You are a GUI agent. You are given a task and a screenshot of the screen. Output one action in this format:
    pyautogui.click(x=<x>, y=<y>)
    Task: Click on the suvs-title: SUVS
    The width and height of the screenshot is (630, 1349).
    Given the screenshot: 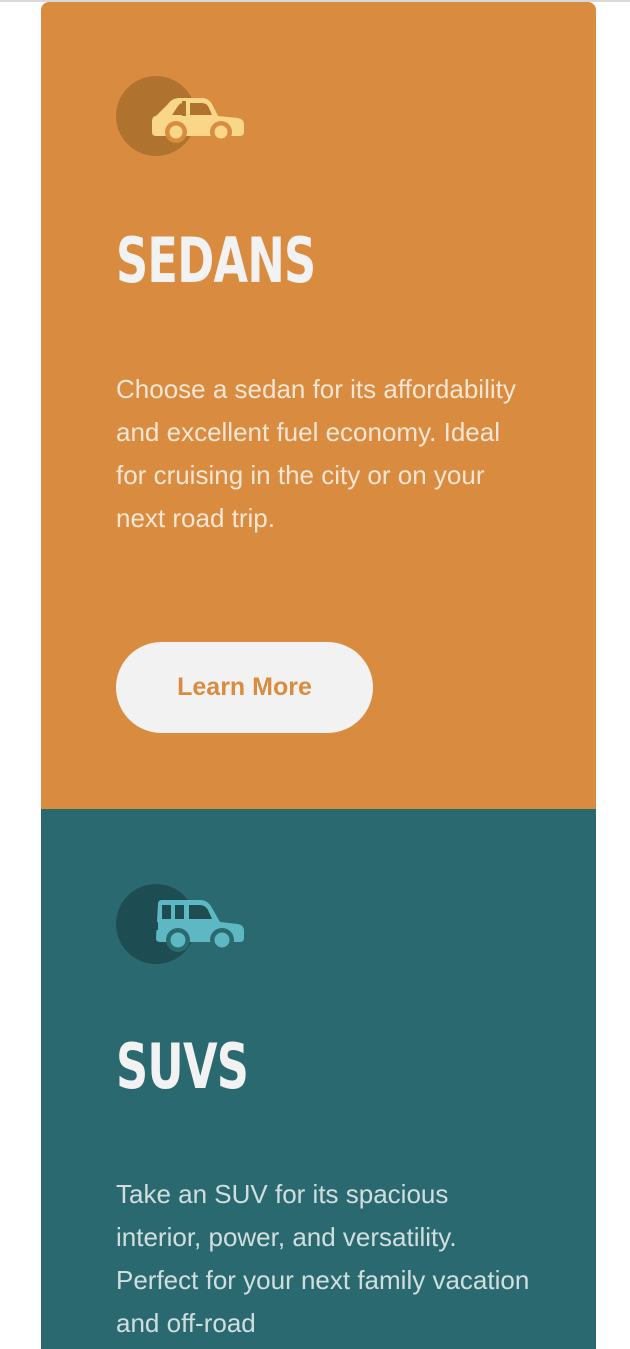 What is the action you would take?
    pyautogui.click(x=182, y=1066)
    